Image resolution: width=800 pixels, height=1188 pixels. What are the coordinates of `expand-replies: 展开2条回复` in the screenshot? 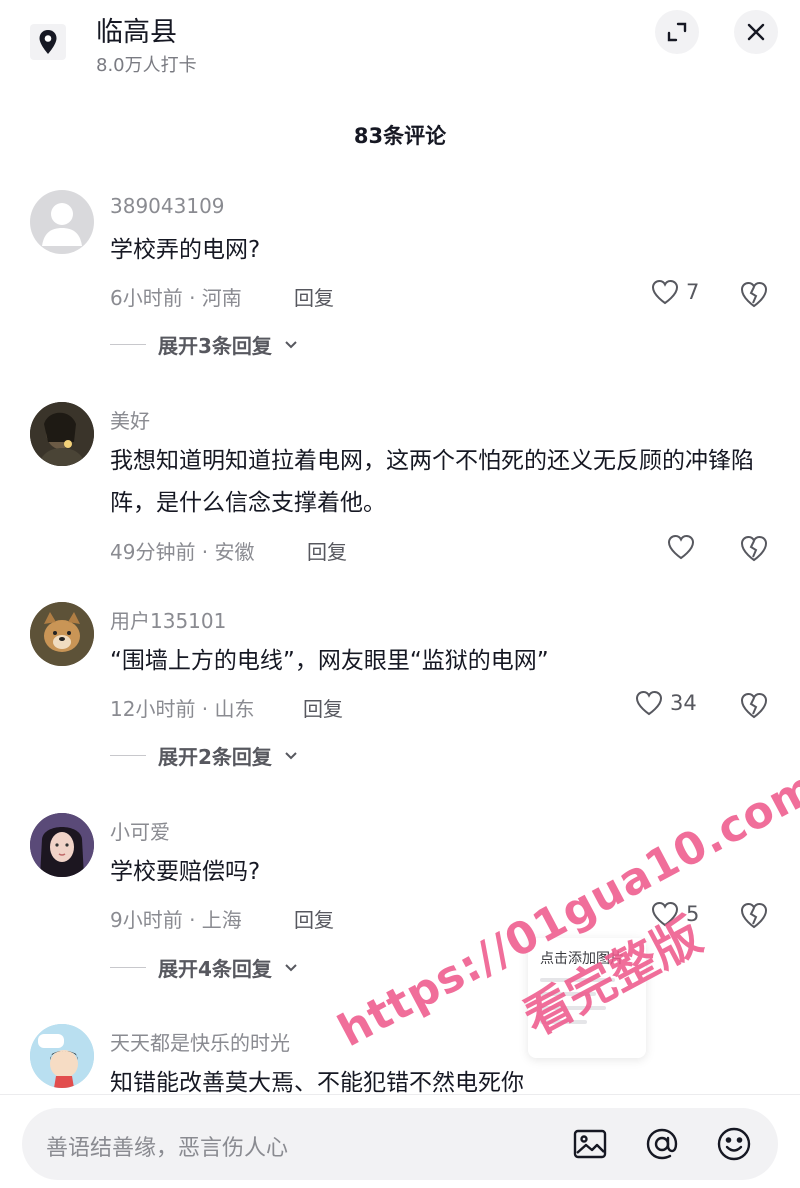 It's located at (204, 755).